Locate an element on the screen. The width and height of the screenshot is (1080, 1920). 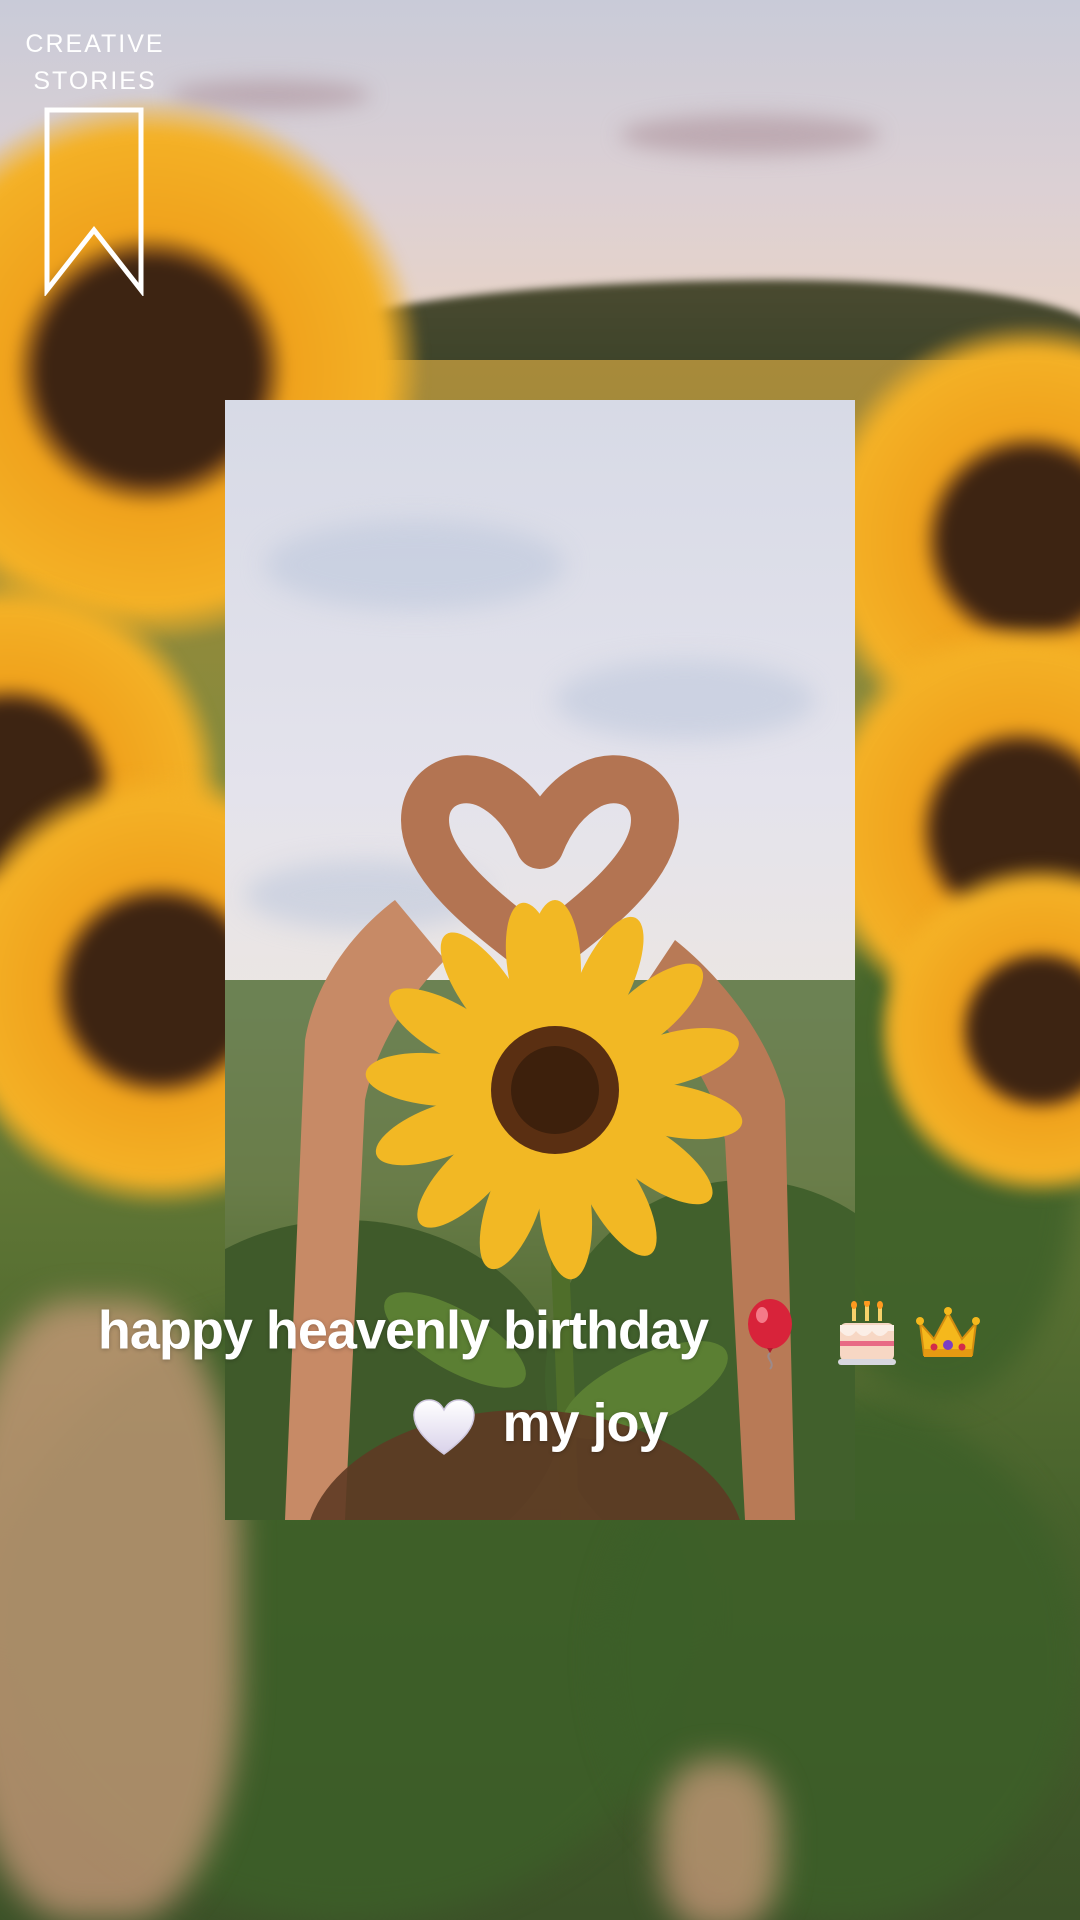
crown-icon is located at coordinates (948, 1332).